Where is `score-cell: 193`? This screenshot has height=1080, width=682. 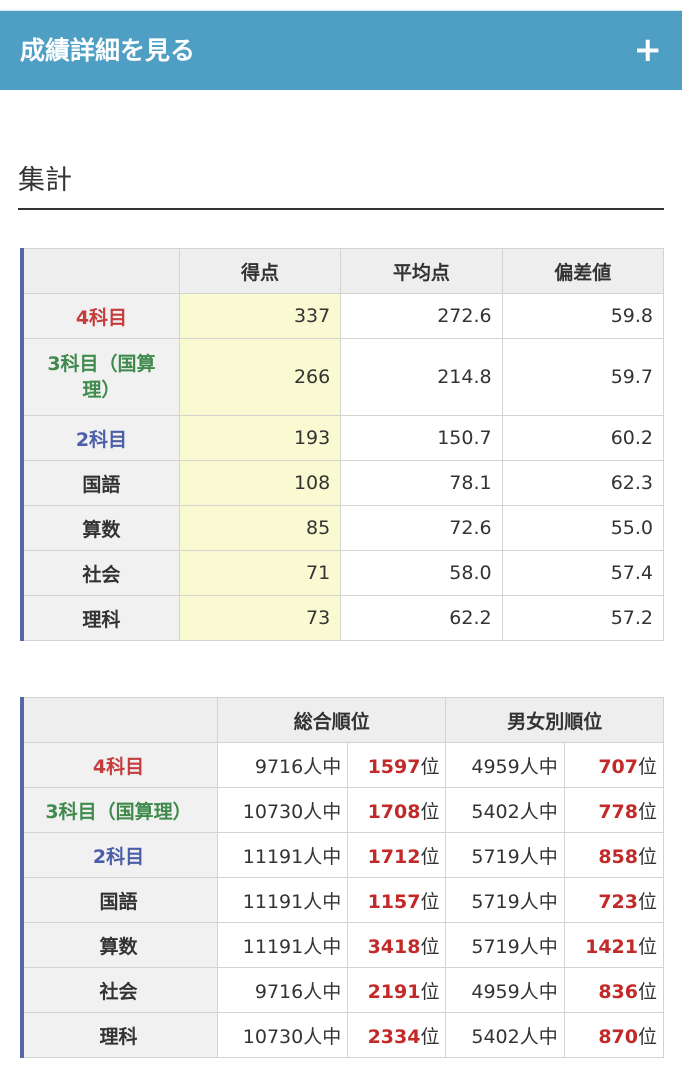 score-cell: 193 is located at coordinates (260, 438).